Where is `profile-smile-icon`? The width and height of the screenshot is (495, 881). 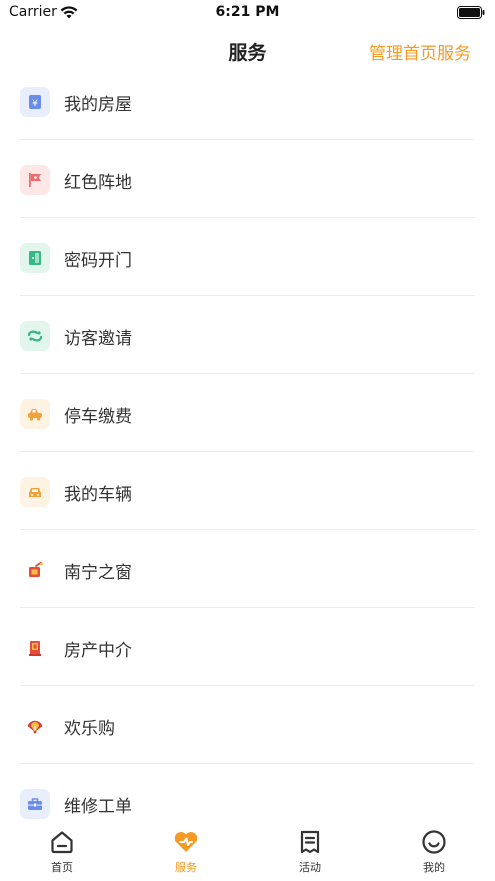 profile-smile-icon is located at coordinates (434, 842).